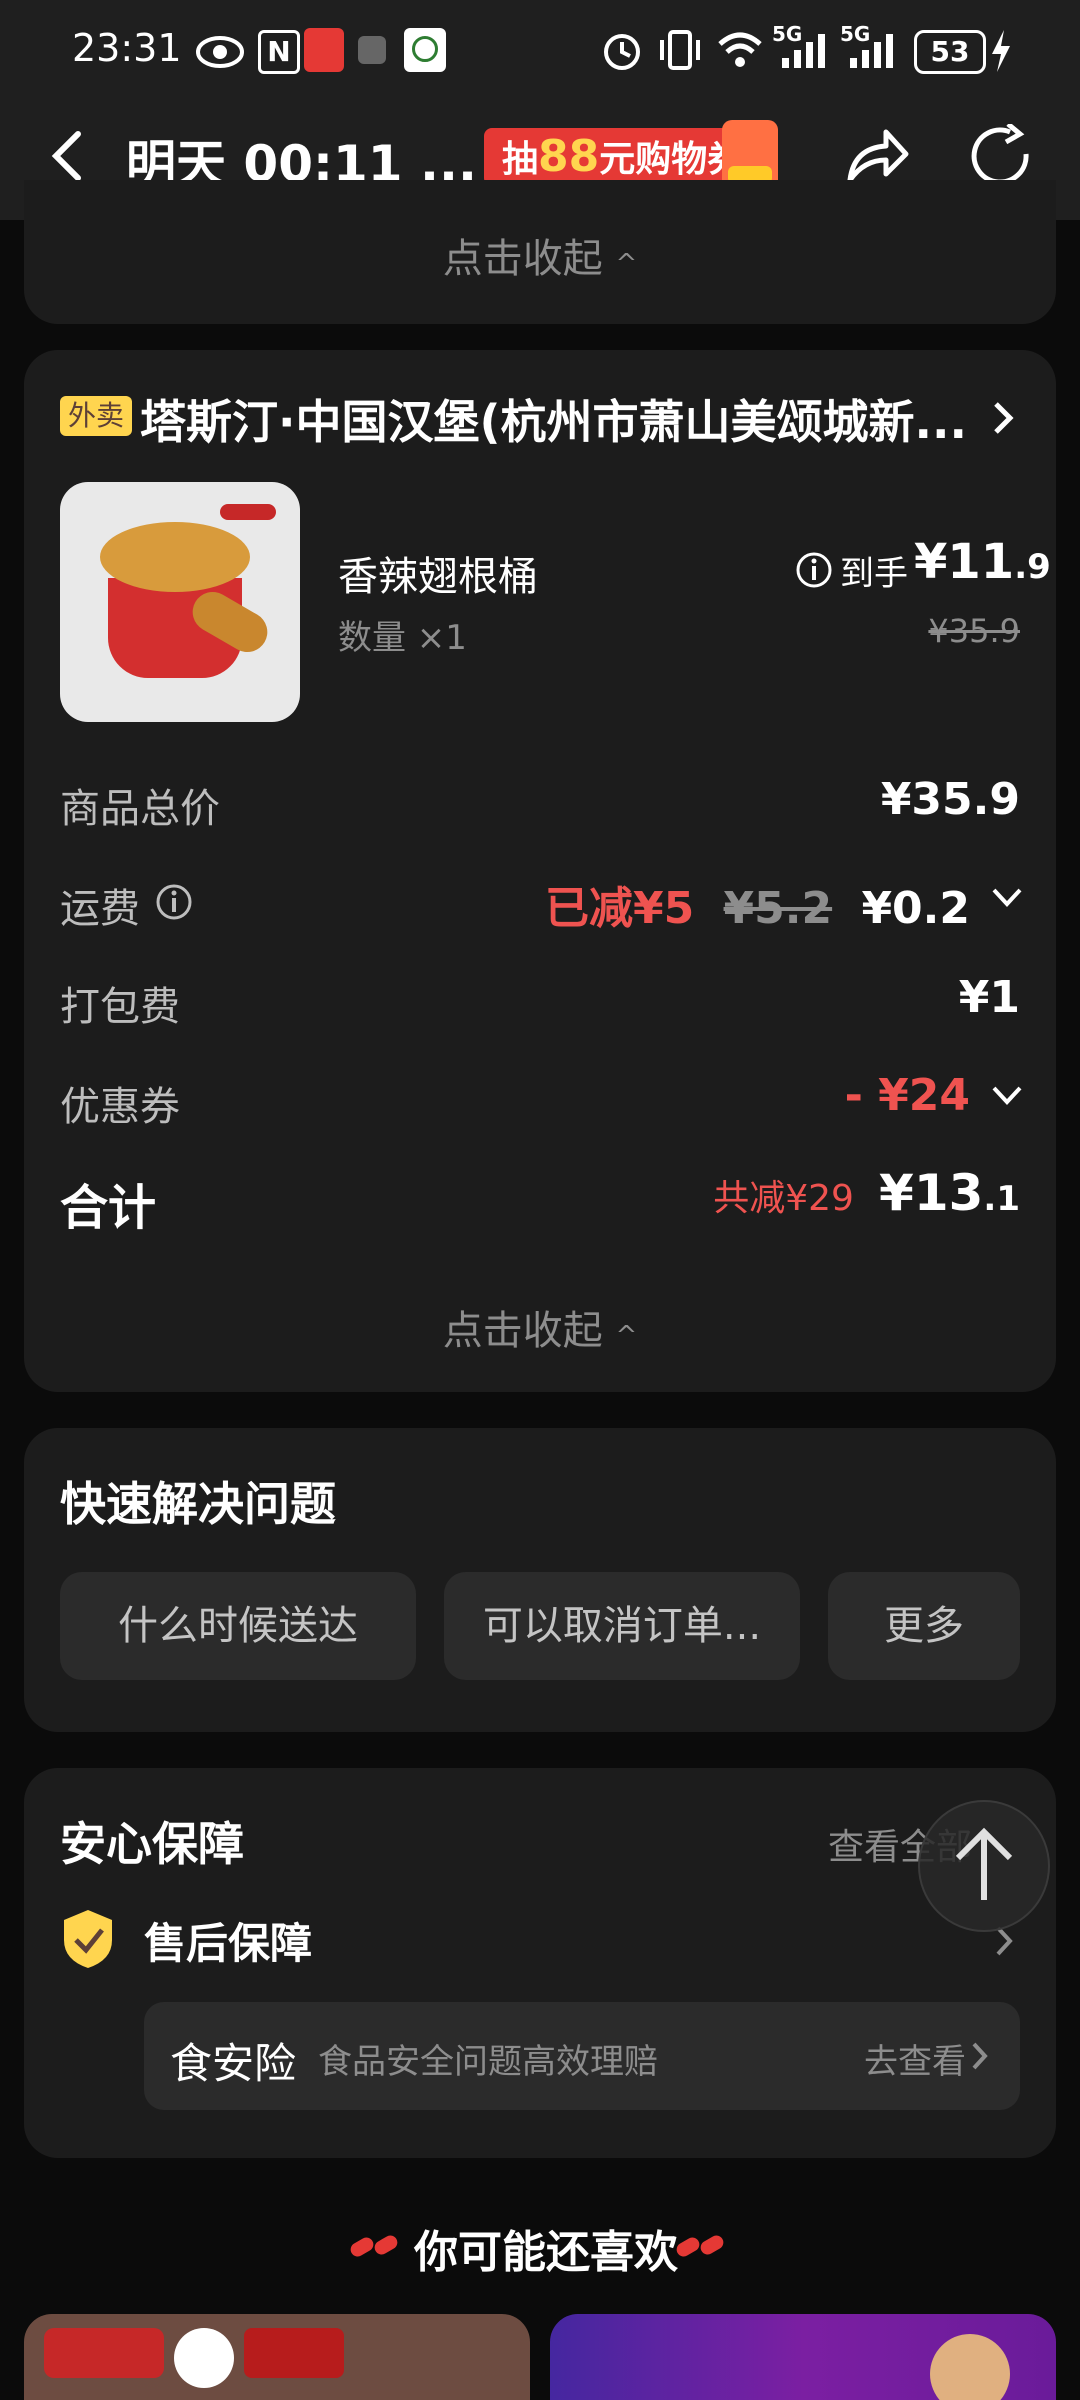 This screenshot has height=2400, width=1080. What do you see at coordinates (204, 2358) in the screenshot?
I see `panda-logo` at bounding box center [204, 2358].